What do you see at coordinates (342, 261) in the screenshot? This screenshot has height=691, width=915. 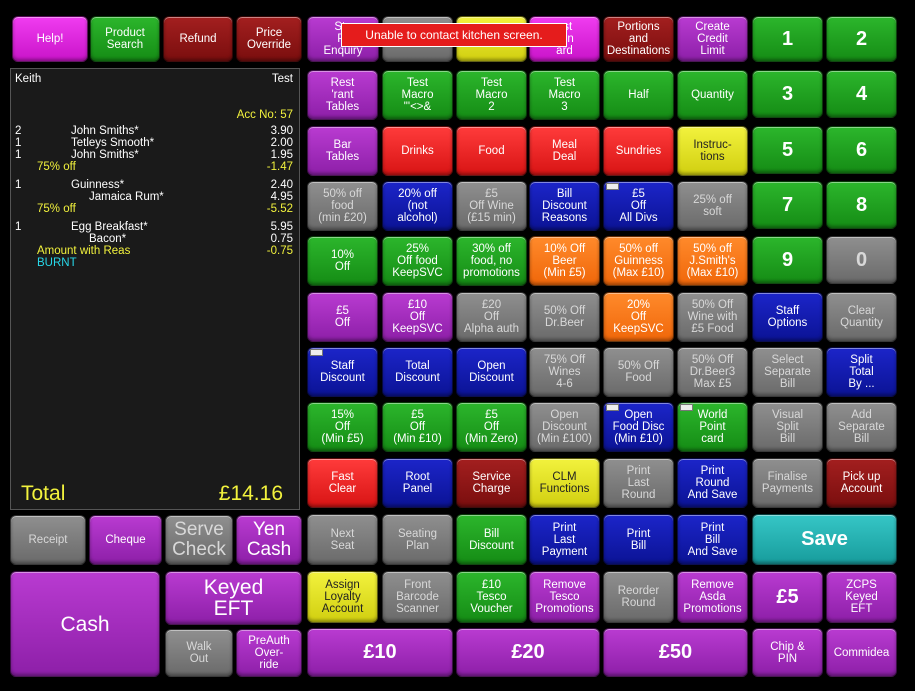 I see `discount-10-button: 10% Off` at bounding box center [342, 261].